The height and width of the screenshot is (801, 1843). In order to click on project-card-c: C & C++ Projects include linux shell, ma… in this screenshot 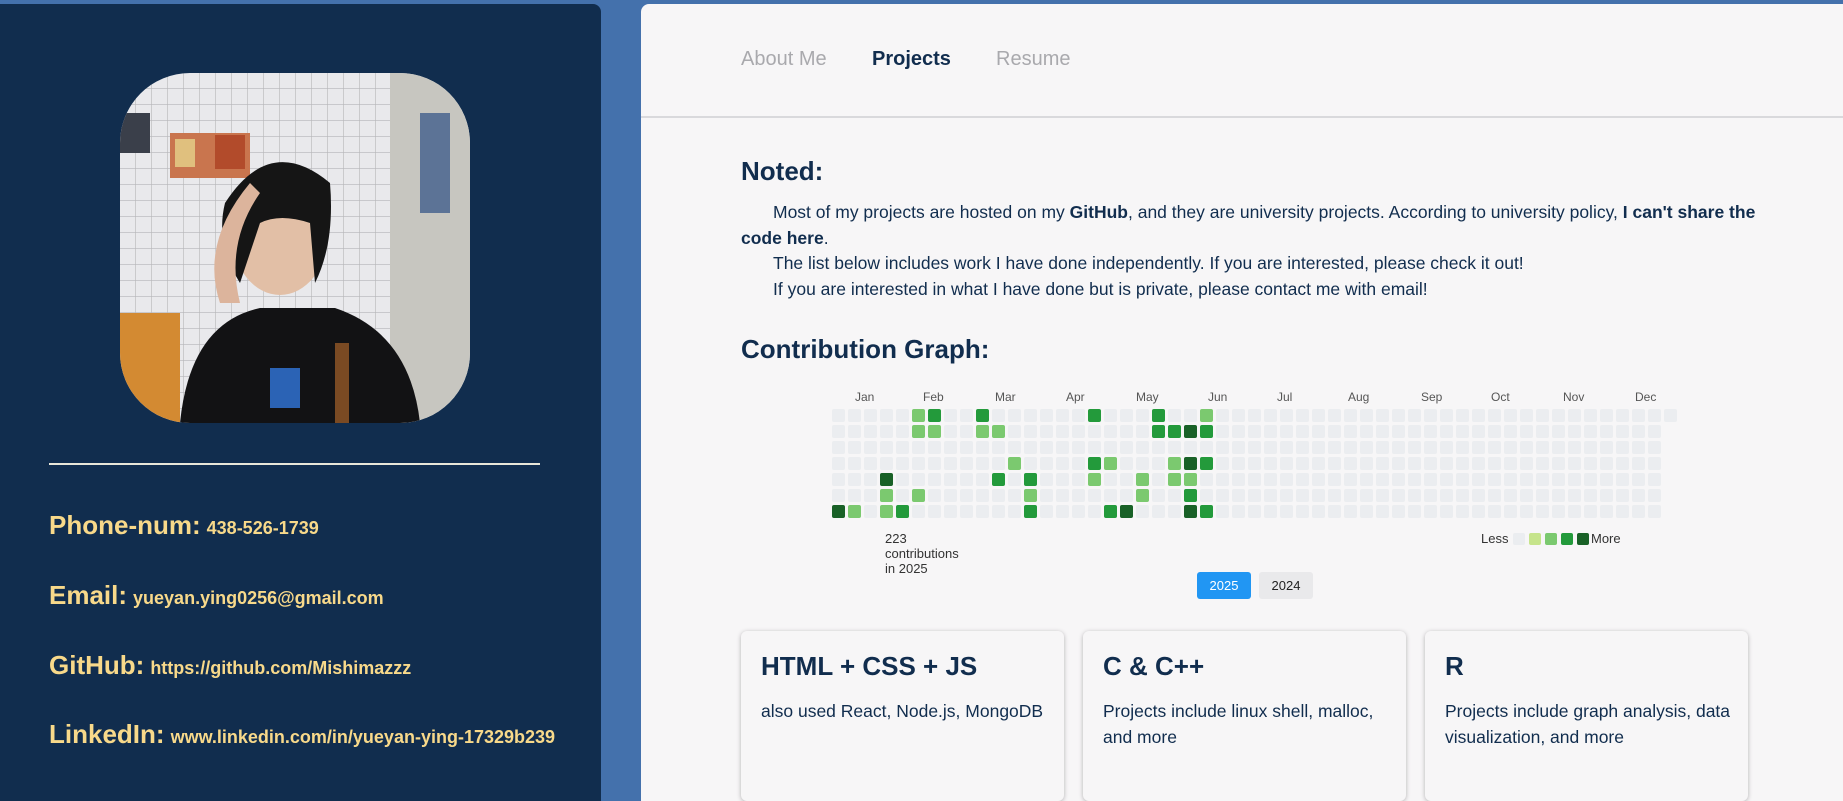, I will do `click(1244, 716)`.